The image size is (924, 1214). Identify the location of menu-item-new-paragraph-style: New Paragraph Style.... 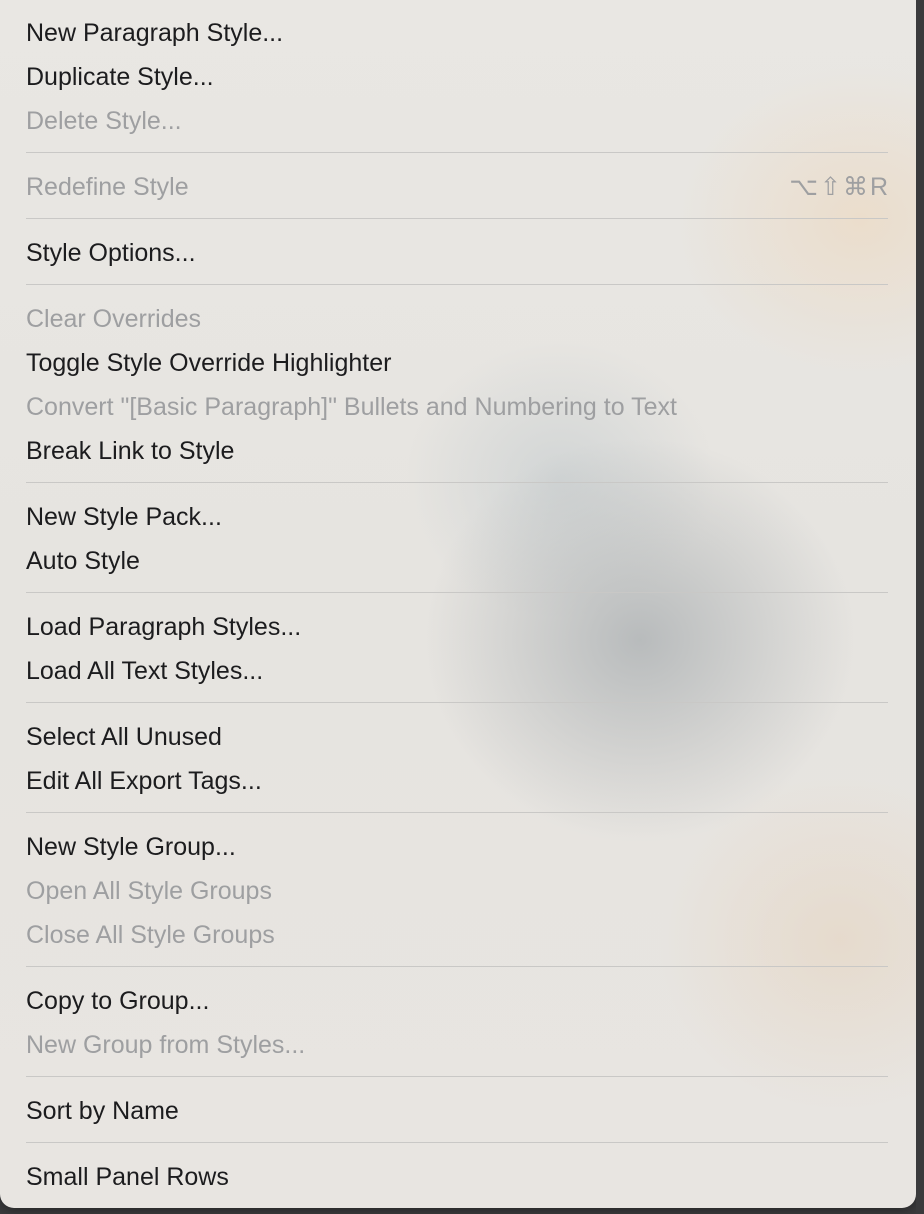
(458, 33).